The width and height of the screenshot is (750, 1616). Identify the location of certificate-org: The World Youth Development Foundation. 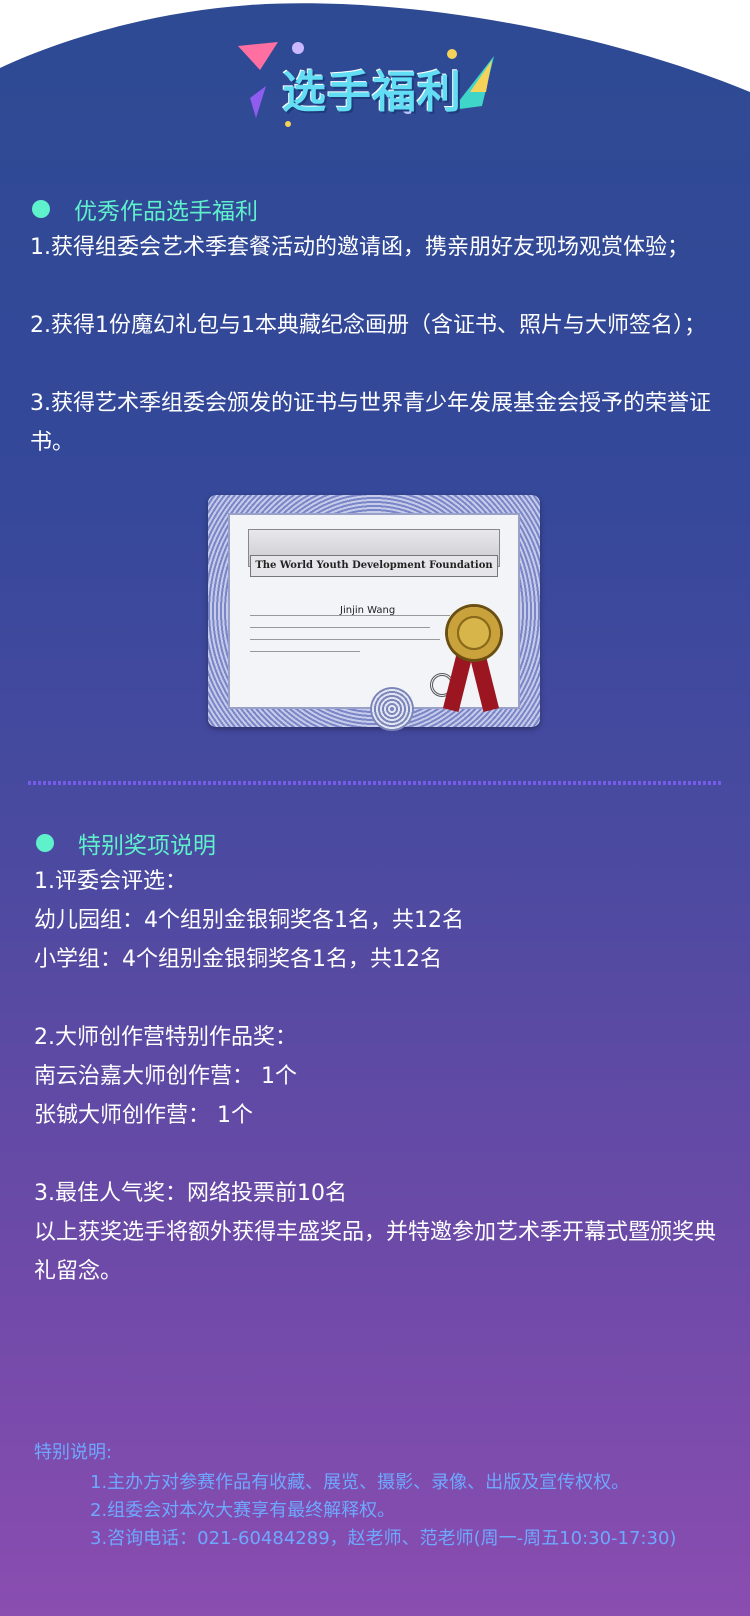
(374, 566).